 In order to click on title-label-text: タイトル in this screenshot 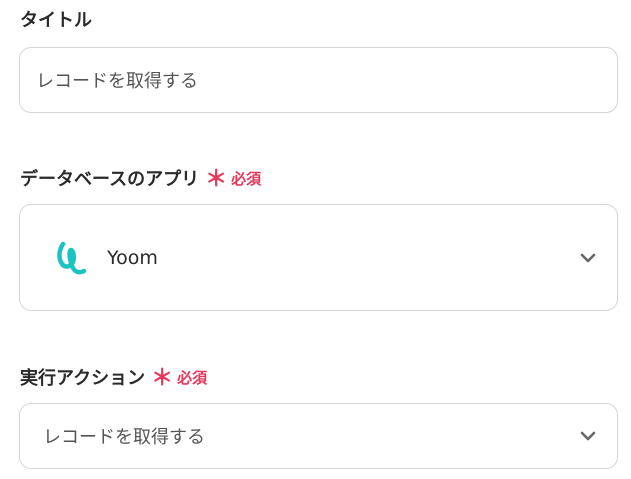, I will do `click(56, 20)`.